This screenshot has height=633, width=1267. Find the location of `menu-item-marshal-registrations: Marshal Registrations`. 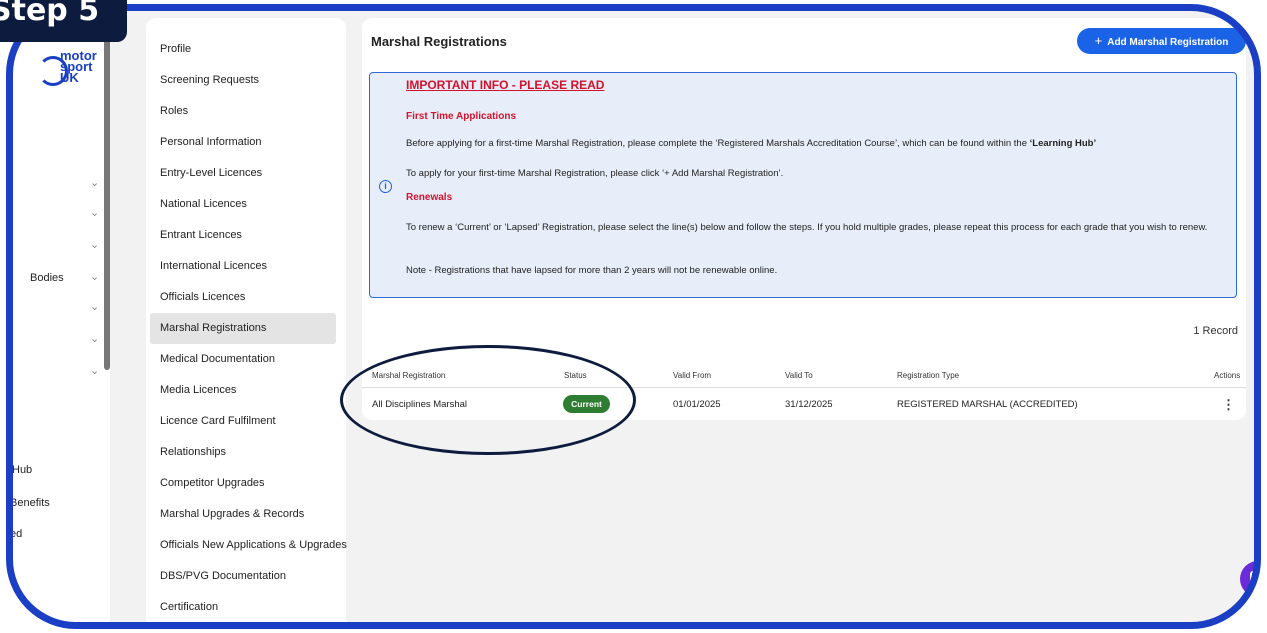

menu-item-marshal-registrations: Marshal Registrations is located at coordinates (243, 328).